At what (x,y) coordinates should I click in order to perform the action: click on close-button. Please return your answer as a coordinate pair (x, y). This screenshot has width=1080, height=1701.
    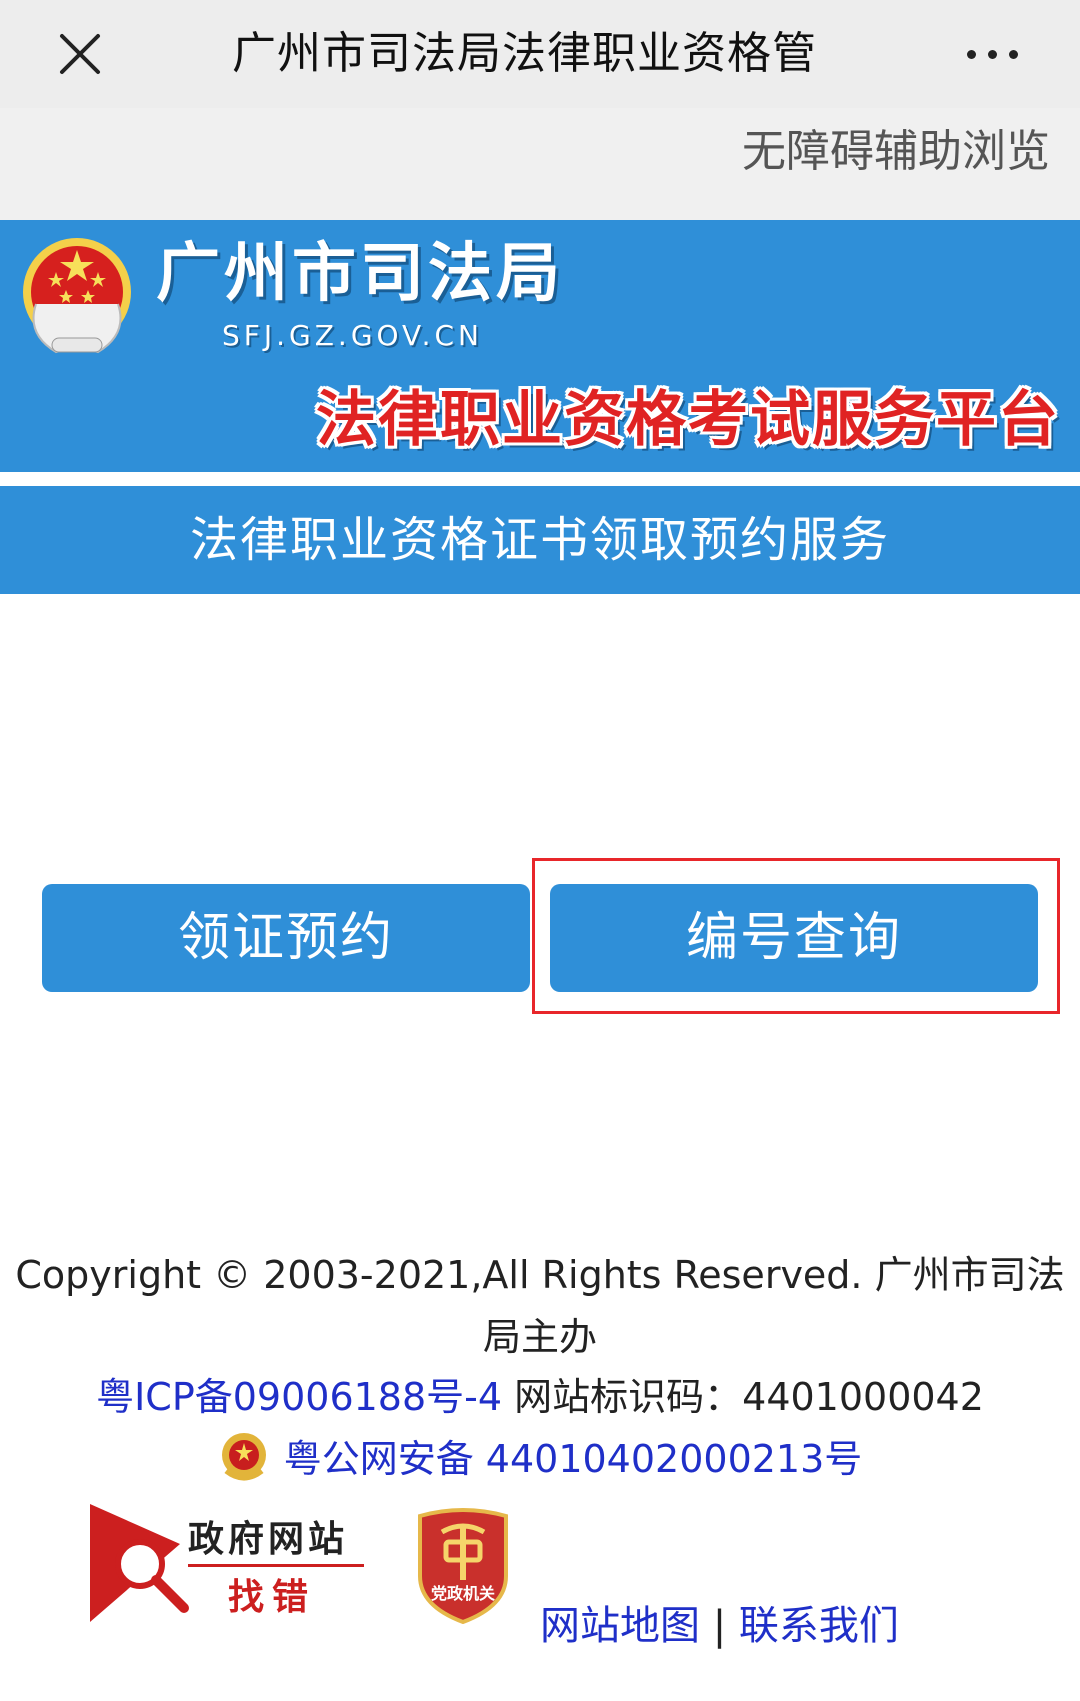
    Looking at the image, I should click on (80, 54).